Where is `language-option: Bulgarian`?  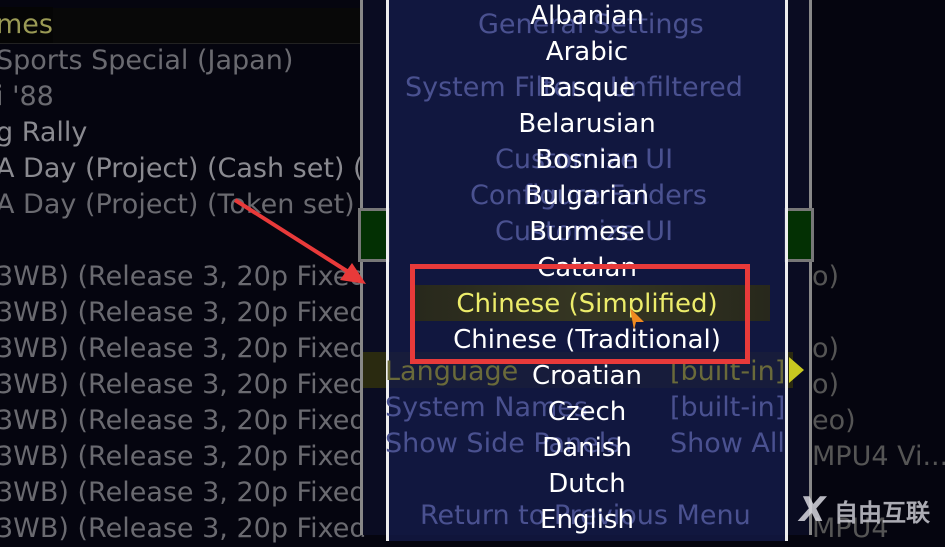
language-option: Bulgarian is located at coordinates (587, 196).